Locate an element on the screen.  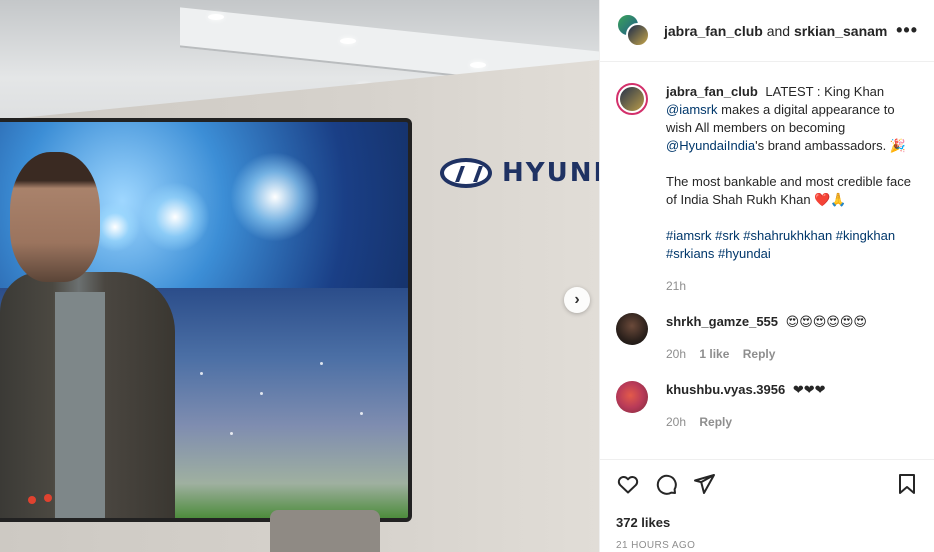
timestamp: 21h is located at coordinates (676, 286).